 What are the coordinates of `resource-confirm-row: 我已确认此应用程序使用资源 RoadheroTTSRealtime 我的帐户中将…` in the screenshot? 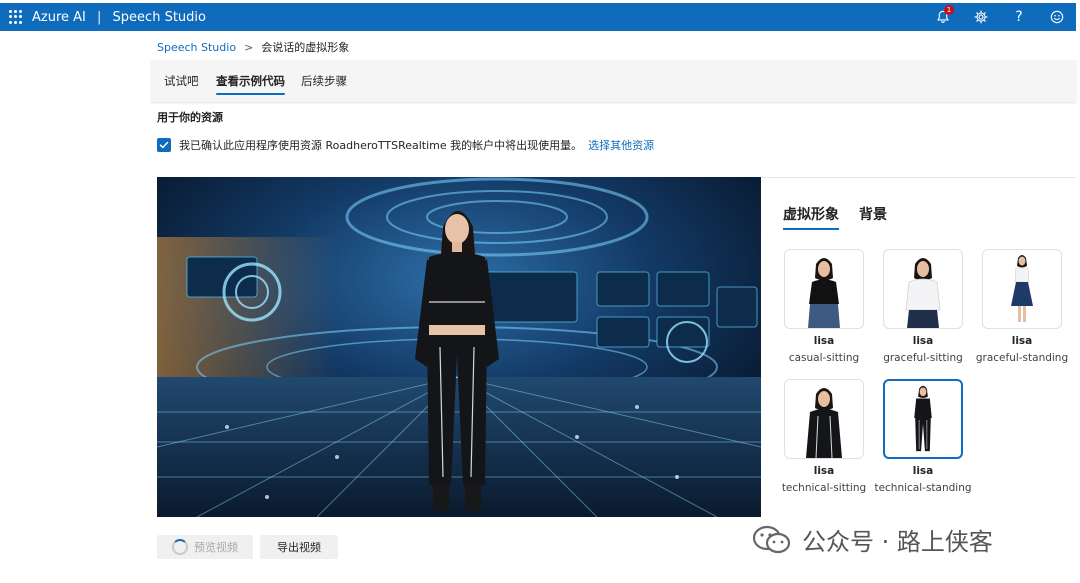 It's located at (405, 145).